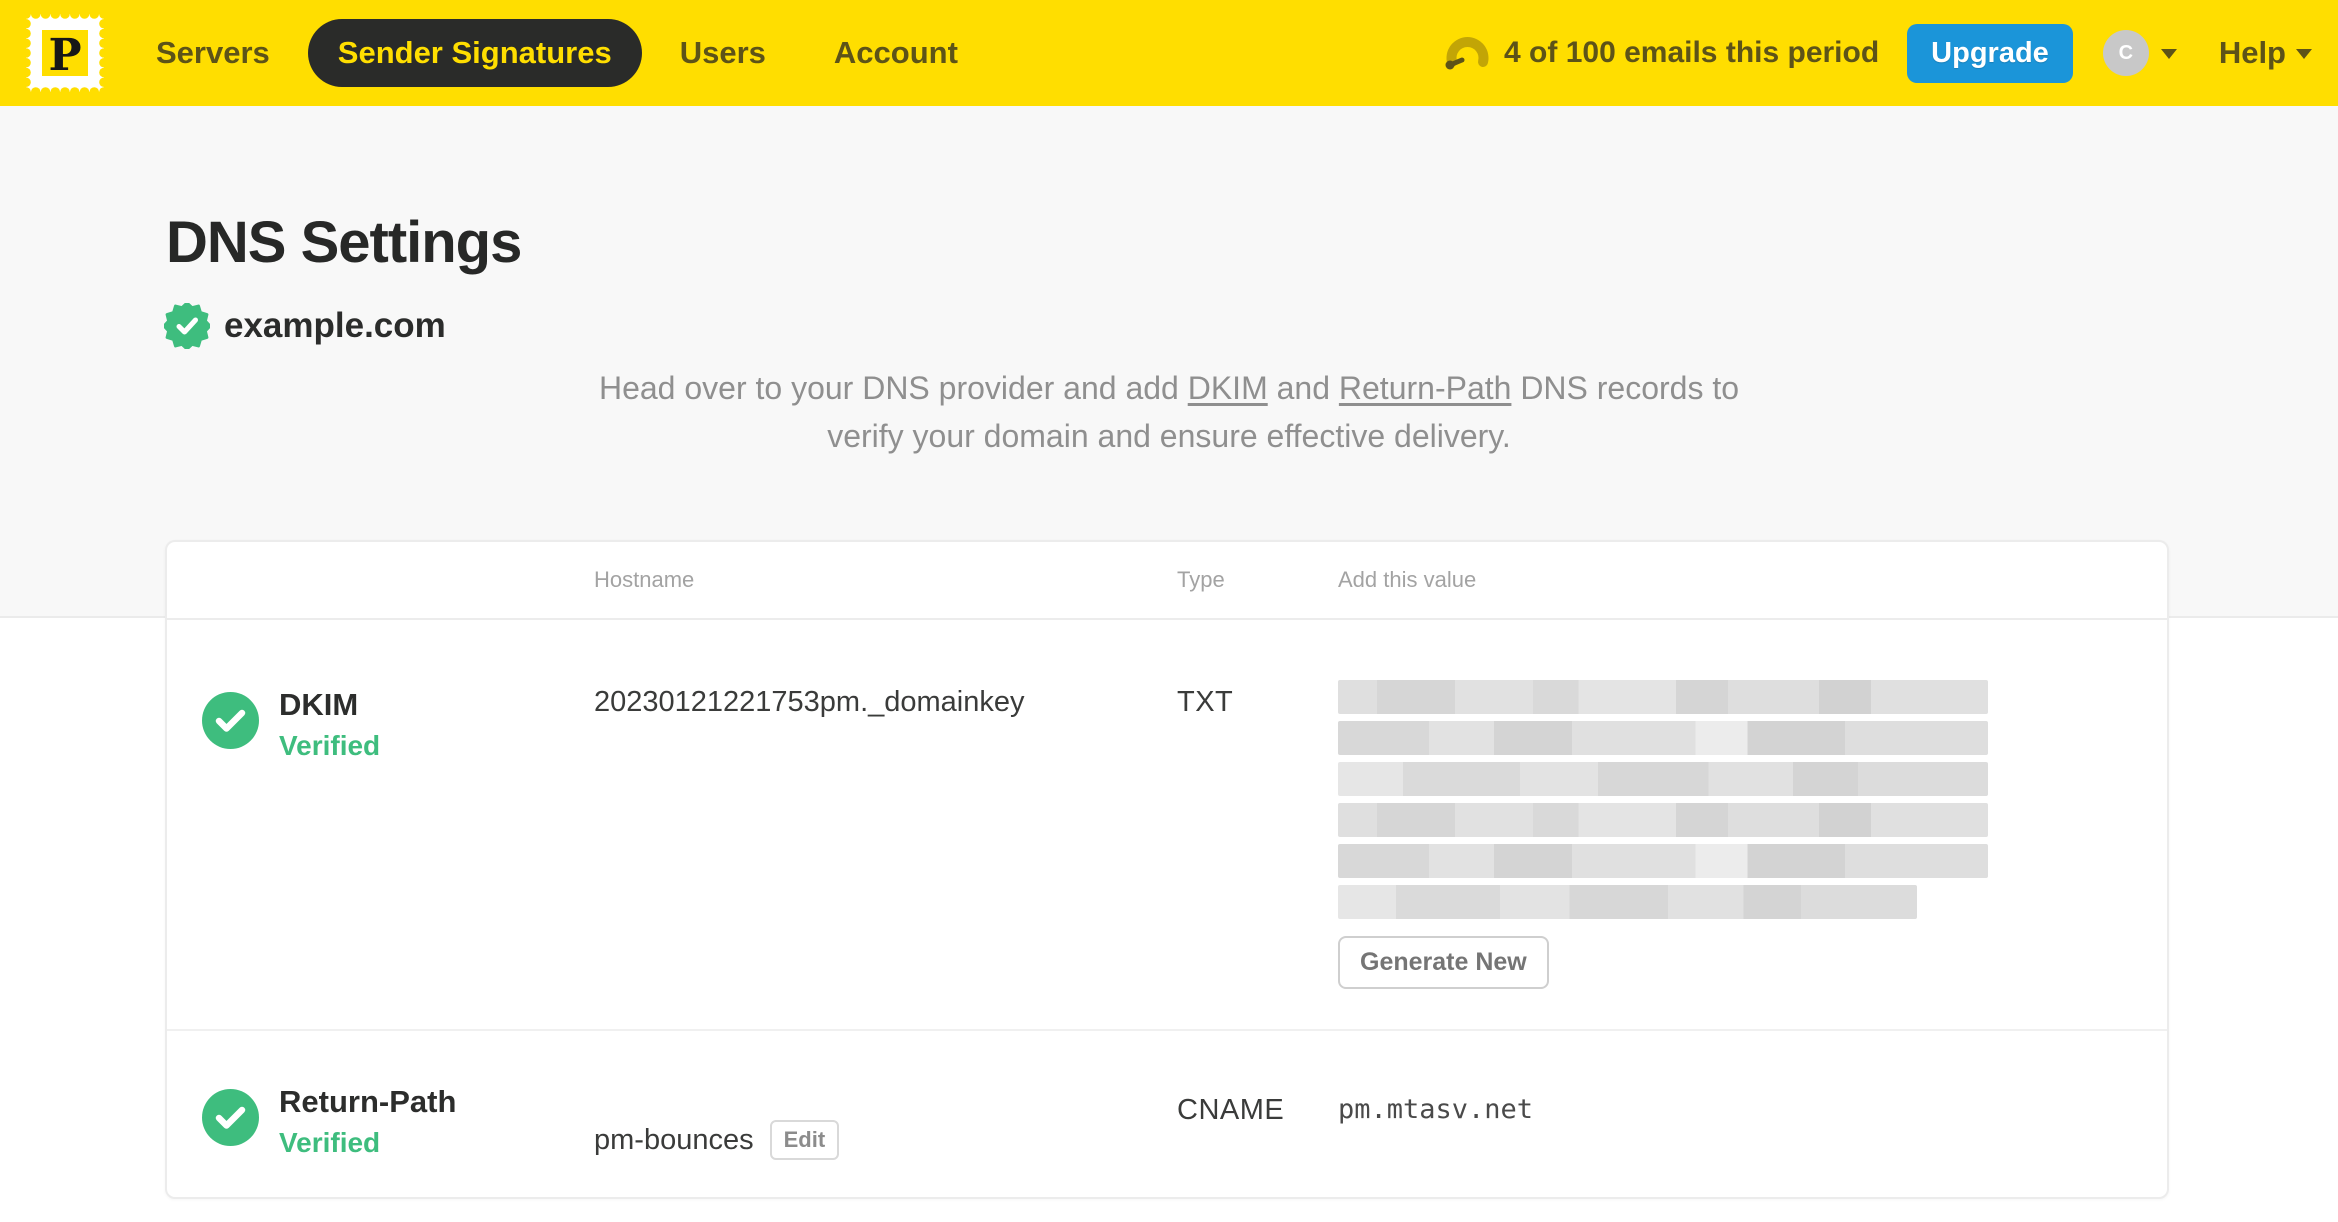 The height and width of the screenshot is (1222, 2338). What do you see at coordinates (896, 53) in the screenshot?
I see `nav-item-account: Account` at bounding box center [896, 53].